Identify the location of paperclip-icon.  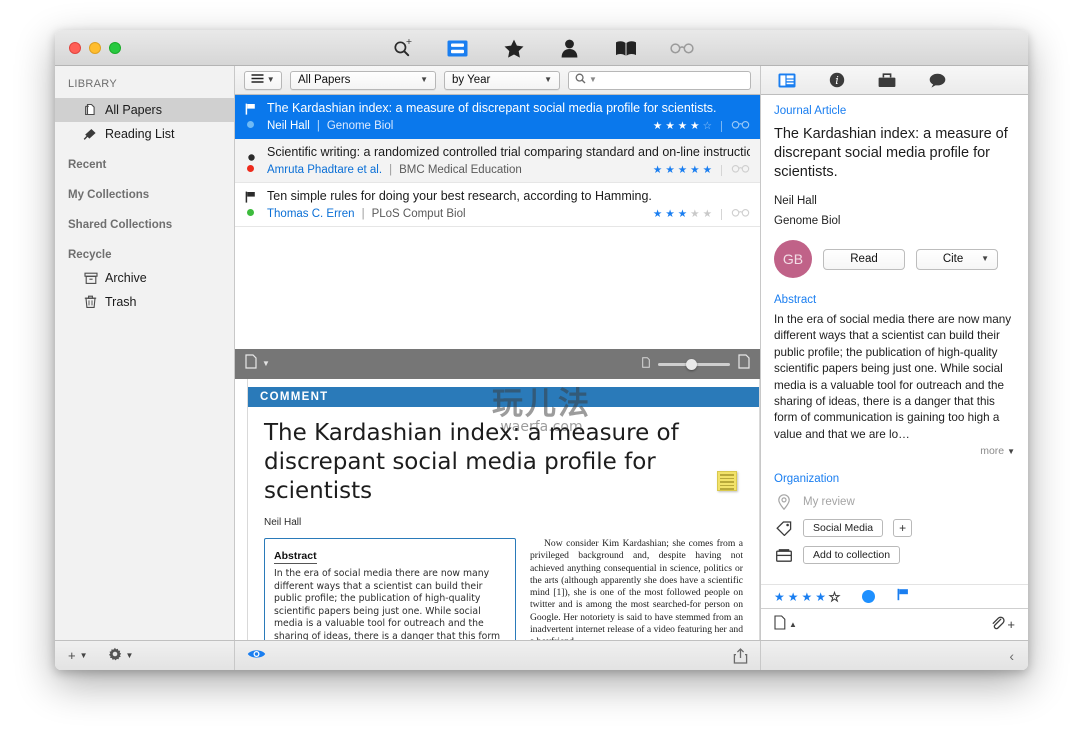
(998, 625).